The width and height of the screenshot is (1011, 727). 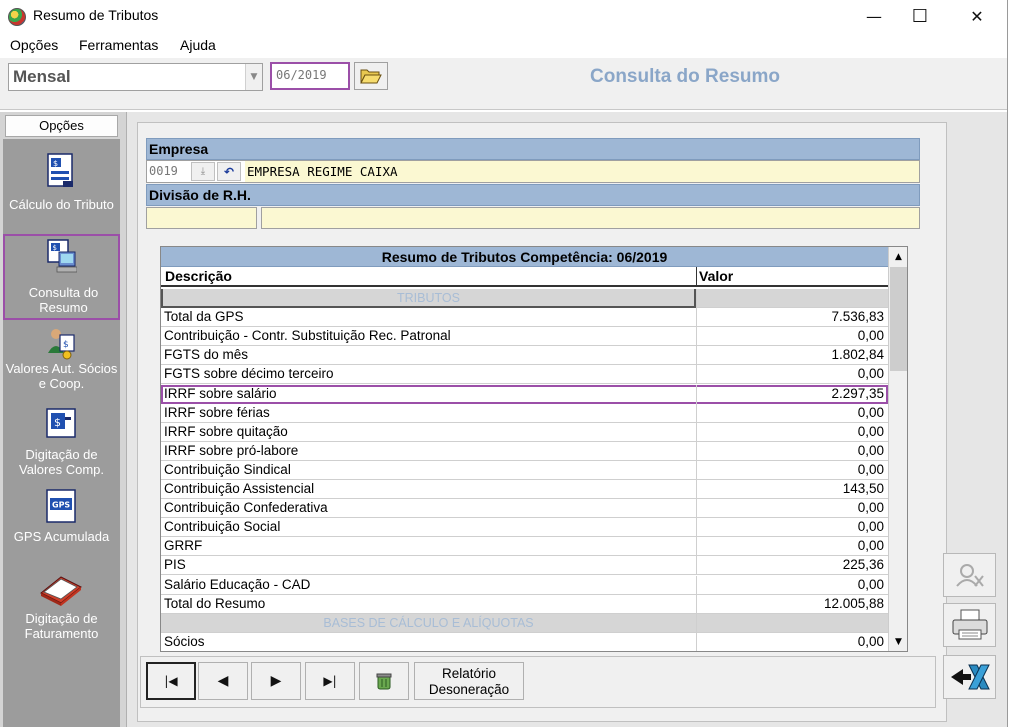 What do you see at coordinates (1007, 363) in the screenshot?
I see `window-border` at bounding box center [1007, 363].